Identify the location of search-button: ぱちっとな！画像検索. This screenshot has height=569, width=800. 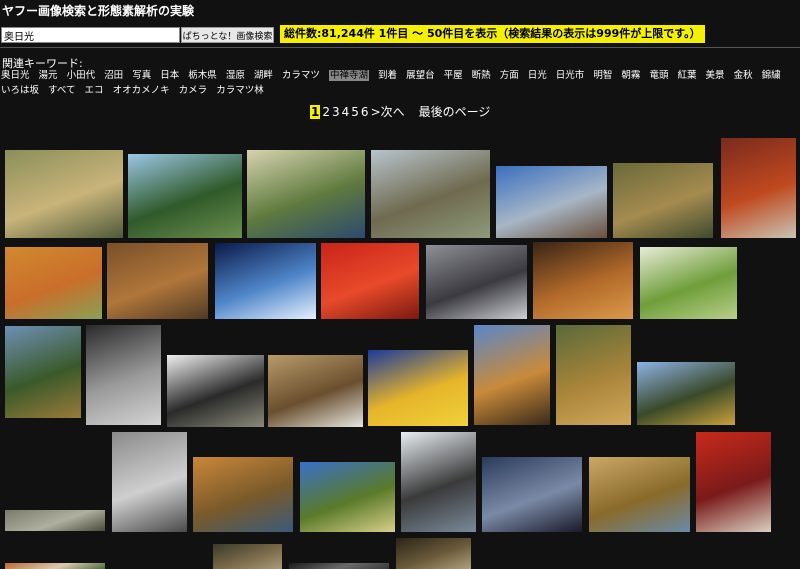
(227, 35).